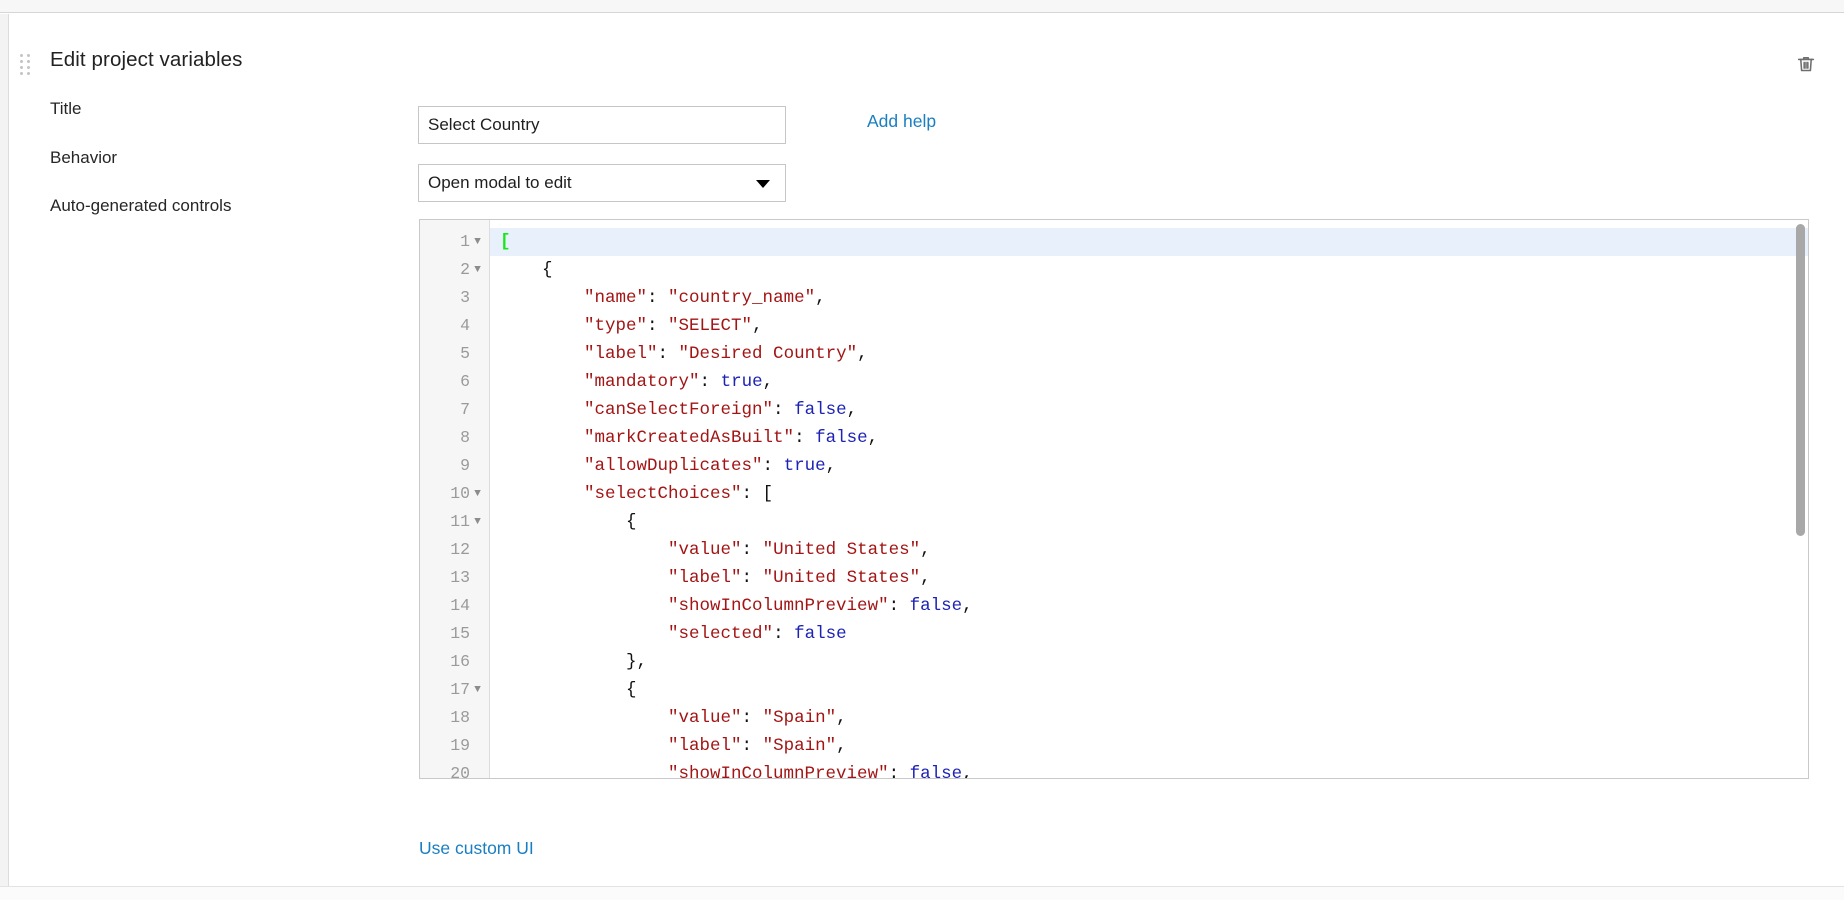 This screenshot has width=1844, height=900. Describe the element at coordinates (1149, 298) in the screenshot. I see `editor-code-line: "name": "country_name",` at that location.